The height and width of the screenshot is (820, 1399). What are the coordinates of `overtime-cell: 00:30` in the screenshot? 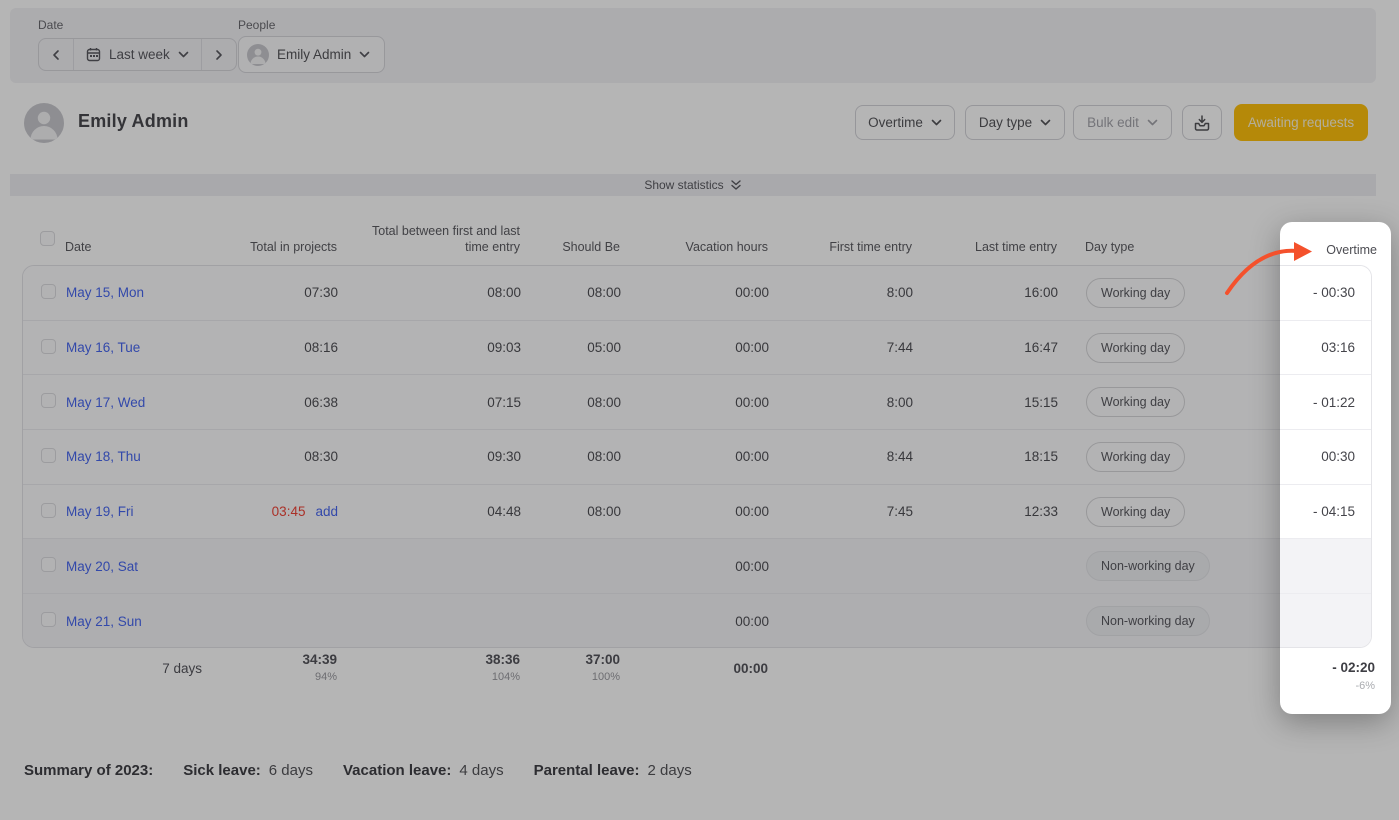 It's located at (1325, 457).